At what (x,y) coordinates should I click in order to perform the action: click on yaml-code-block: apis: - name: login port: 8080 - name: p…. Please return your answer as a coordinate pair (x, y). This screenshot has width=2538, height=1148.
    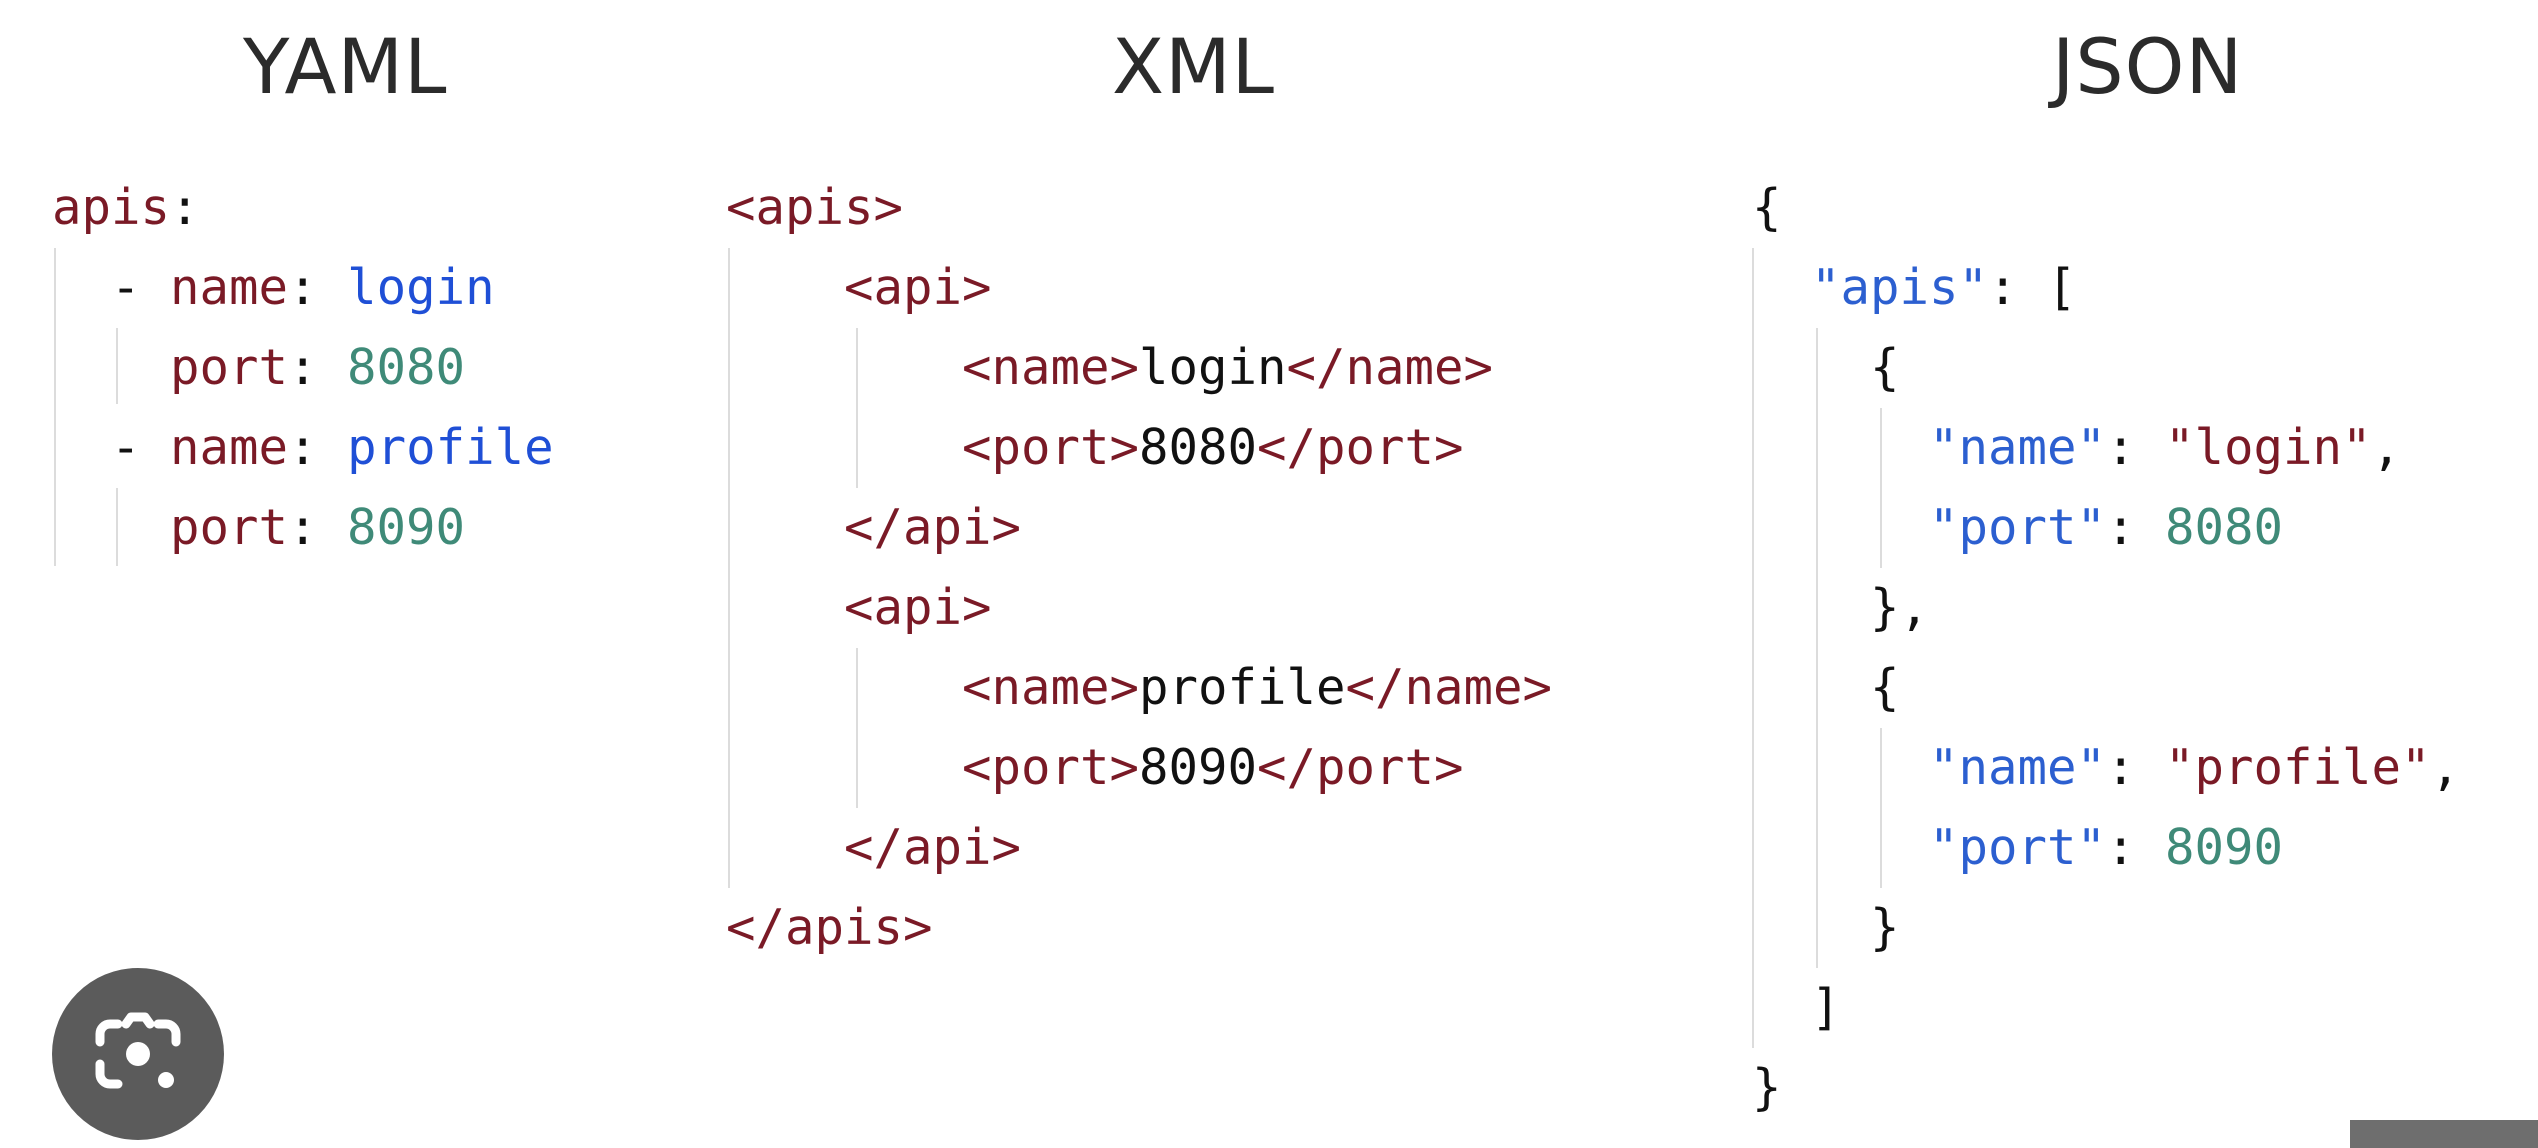
    Looking at the image, I should click on (303, 368).